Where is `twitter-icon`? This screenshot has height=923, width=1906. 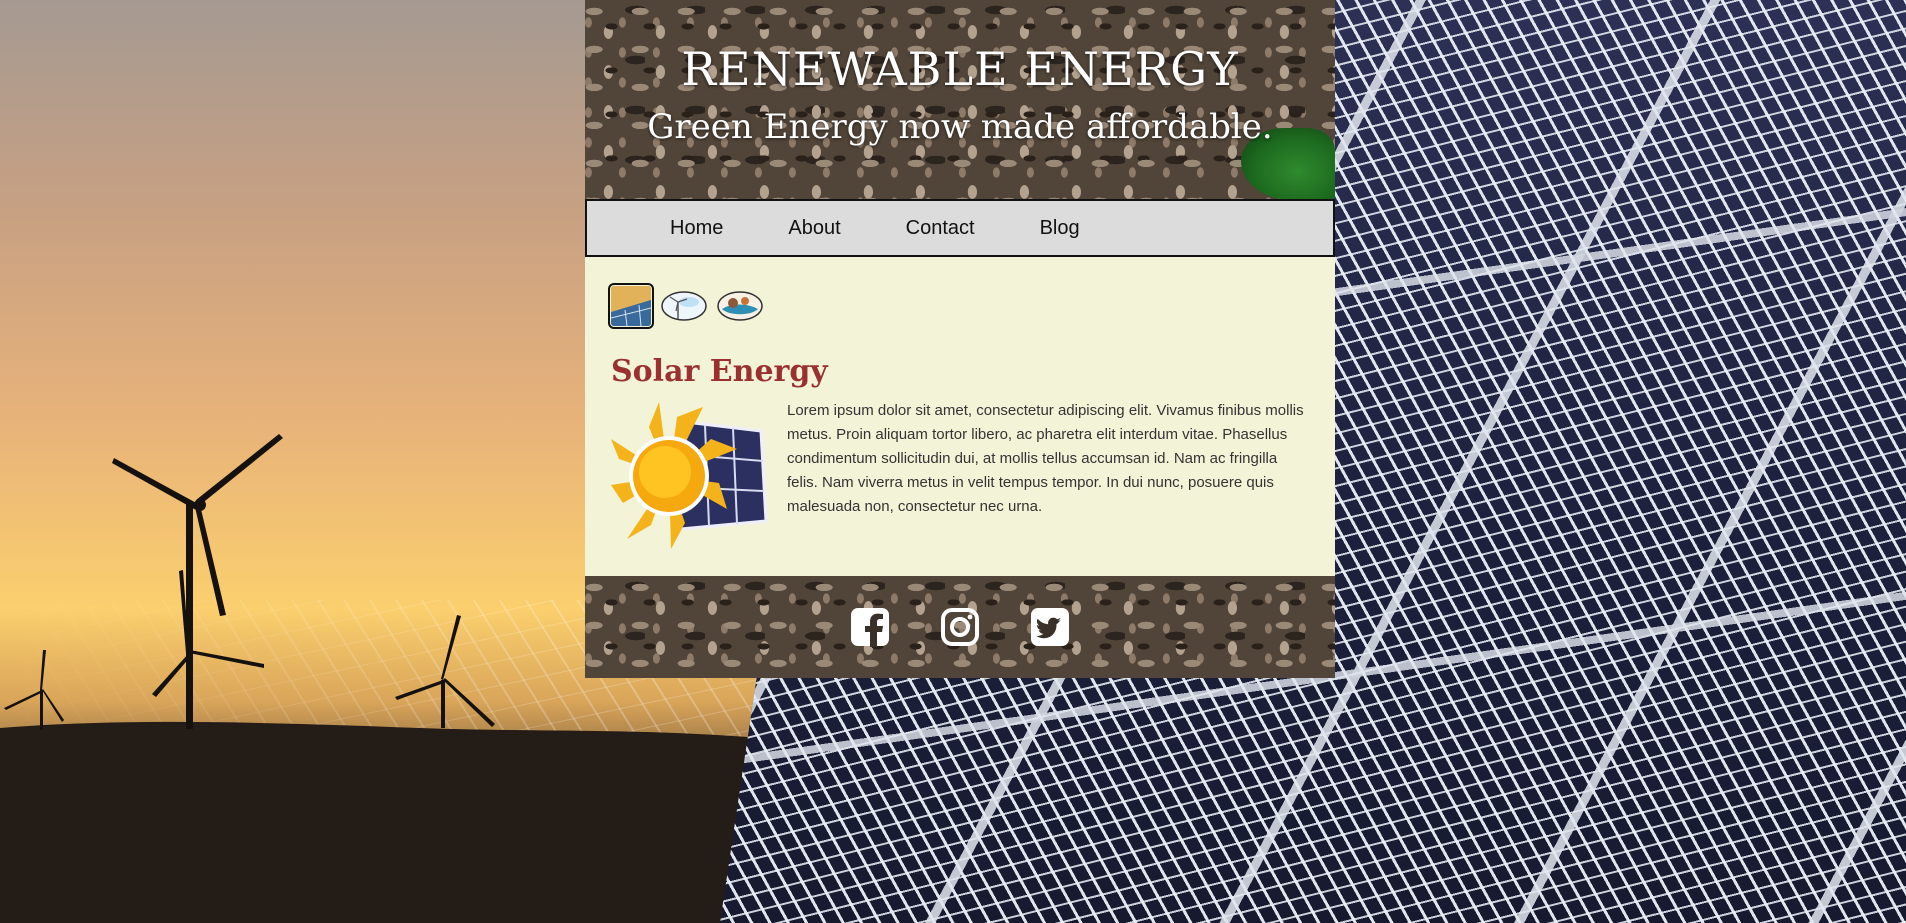 twitter-icon is located at coordinates (1050, 627).